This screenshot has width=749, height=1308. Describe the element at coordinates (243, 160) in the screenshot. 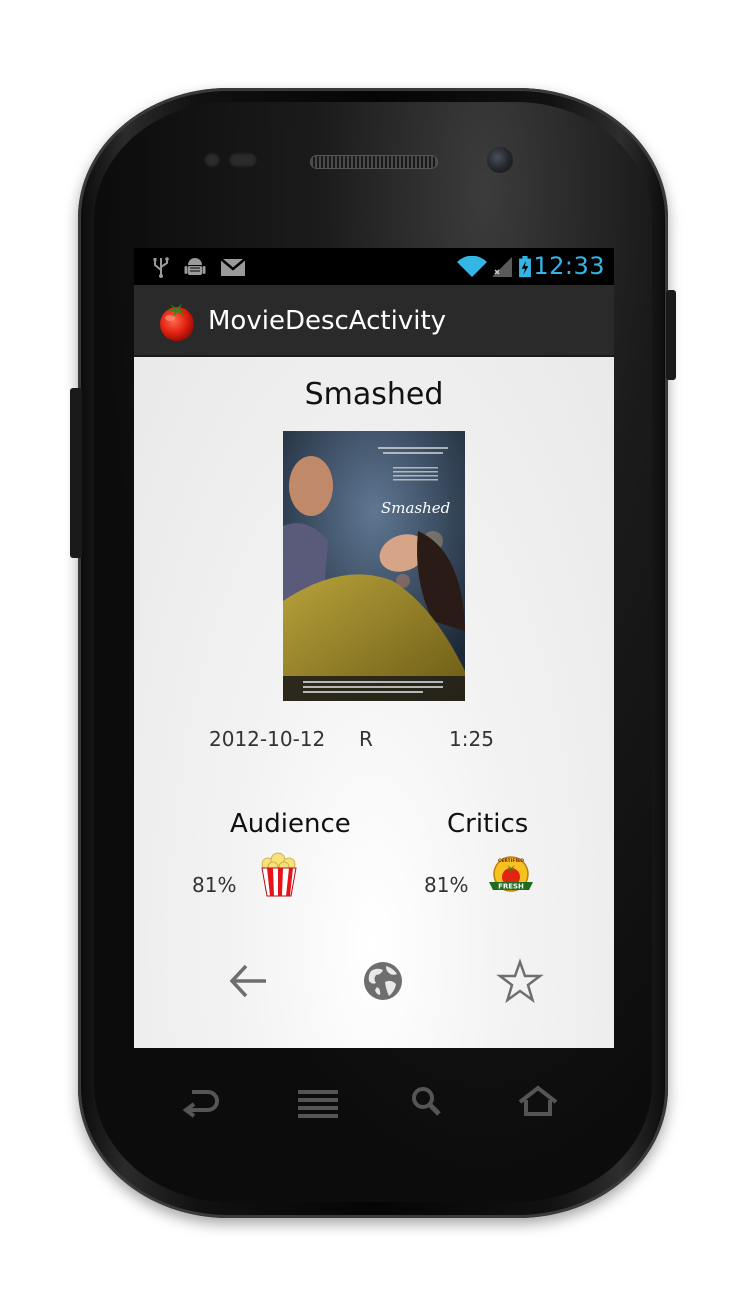

I see `light-sensor` at that location.